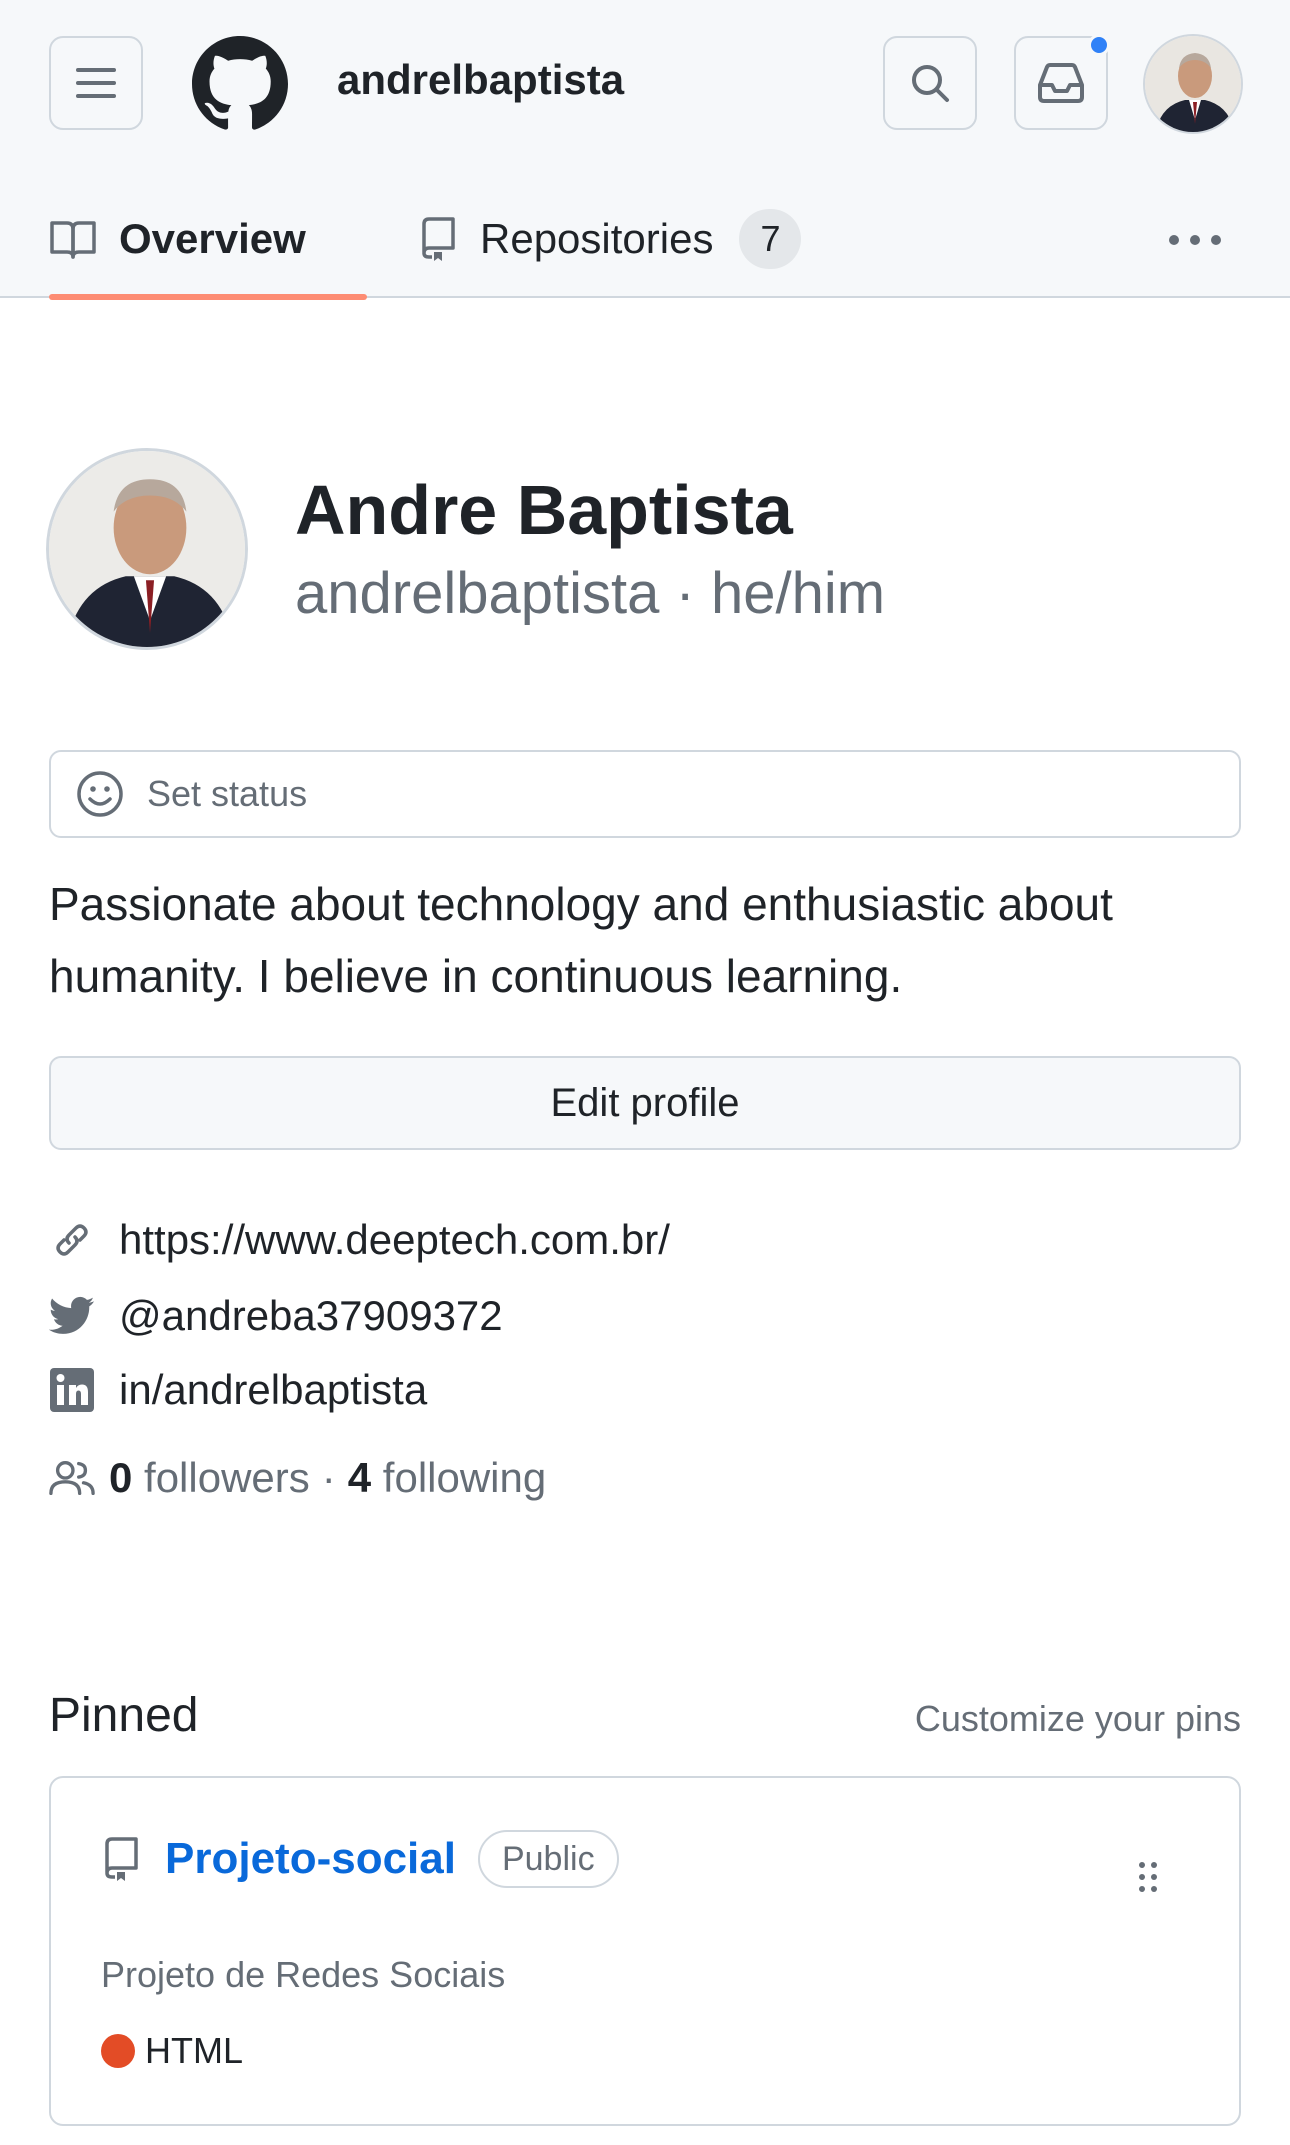 The width and height of the screenshot is (1290, 2145). What do you see at coordinates (1148, 1877) in the screenshot?
I see `grabber-icon` at bounding box center [1148, 1877].